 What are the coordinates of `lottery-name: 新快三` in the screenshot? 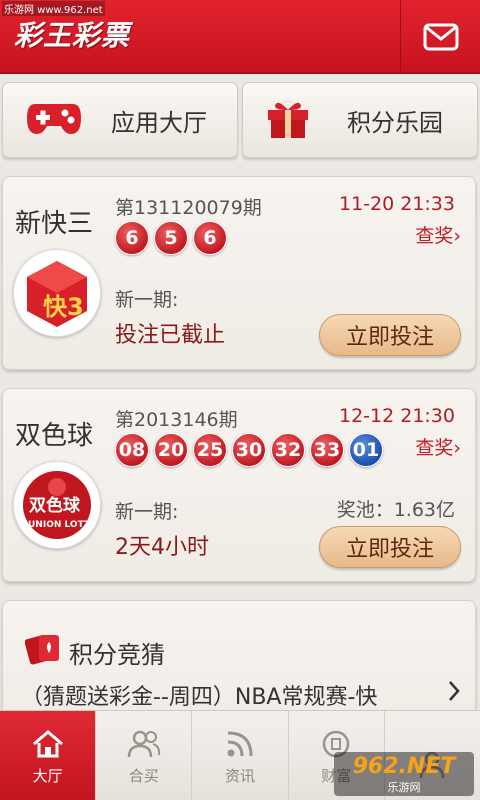 It's located at (54, 224).